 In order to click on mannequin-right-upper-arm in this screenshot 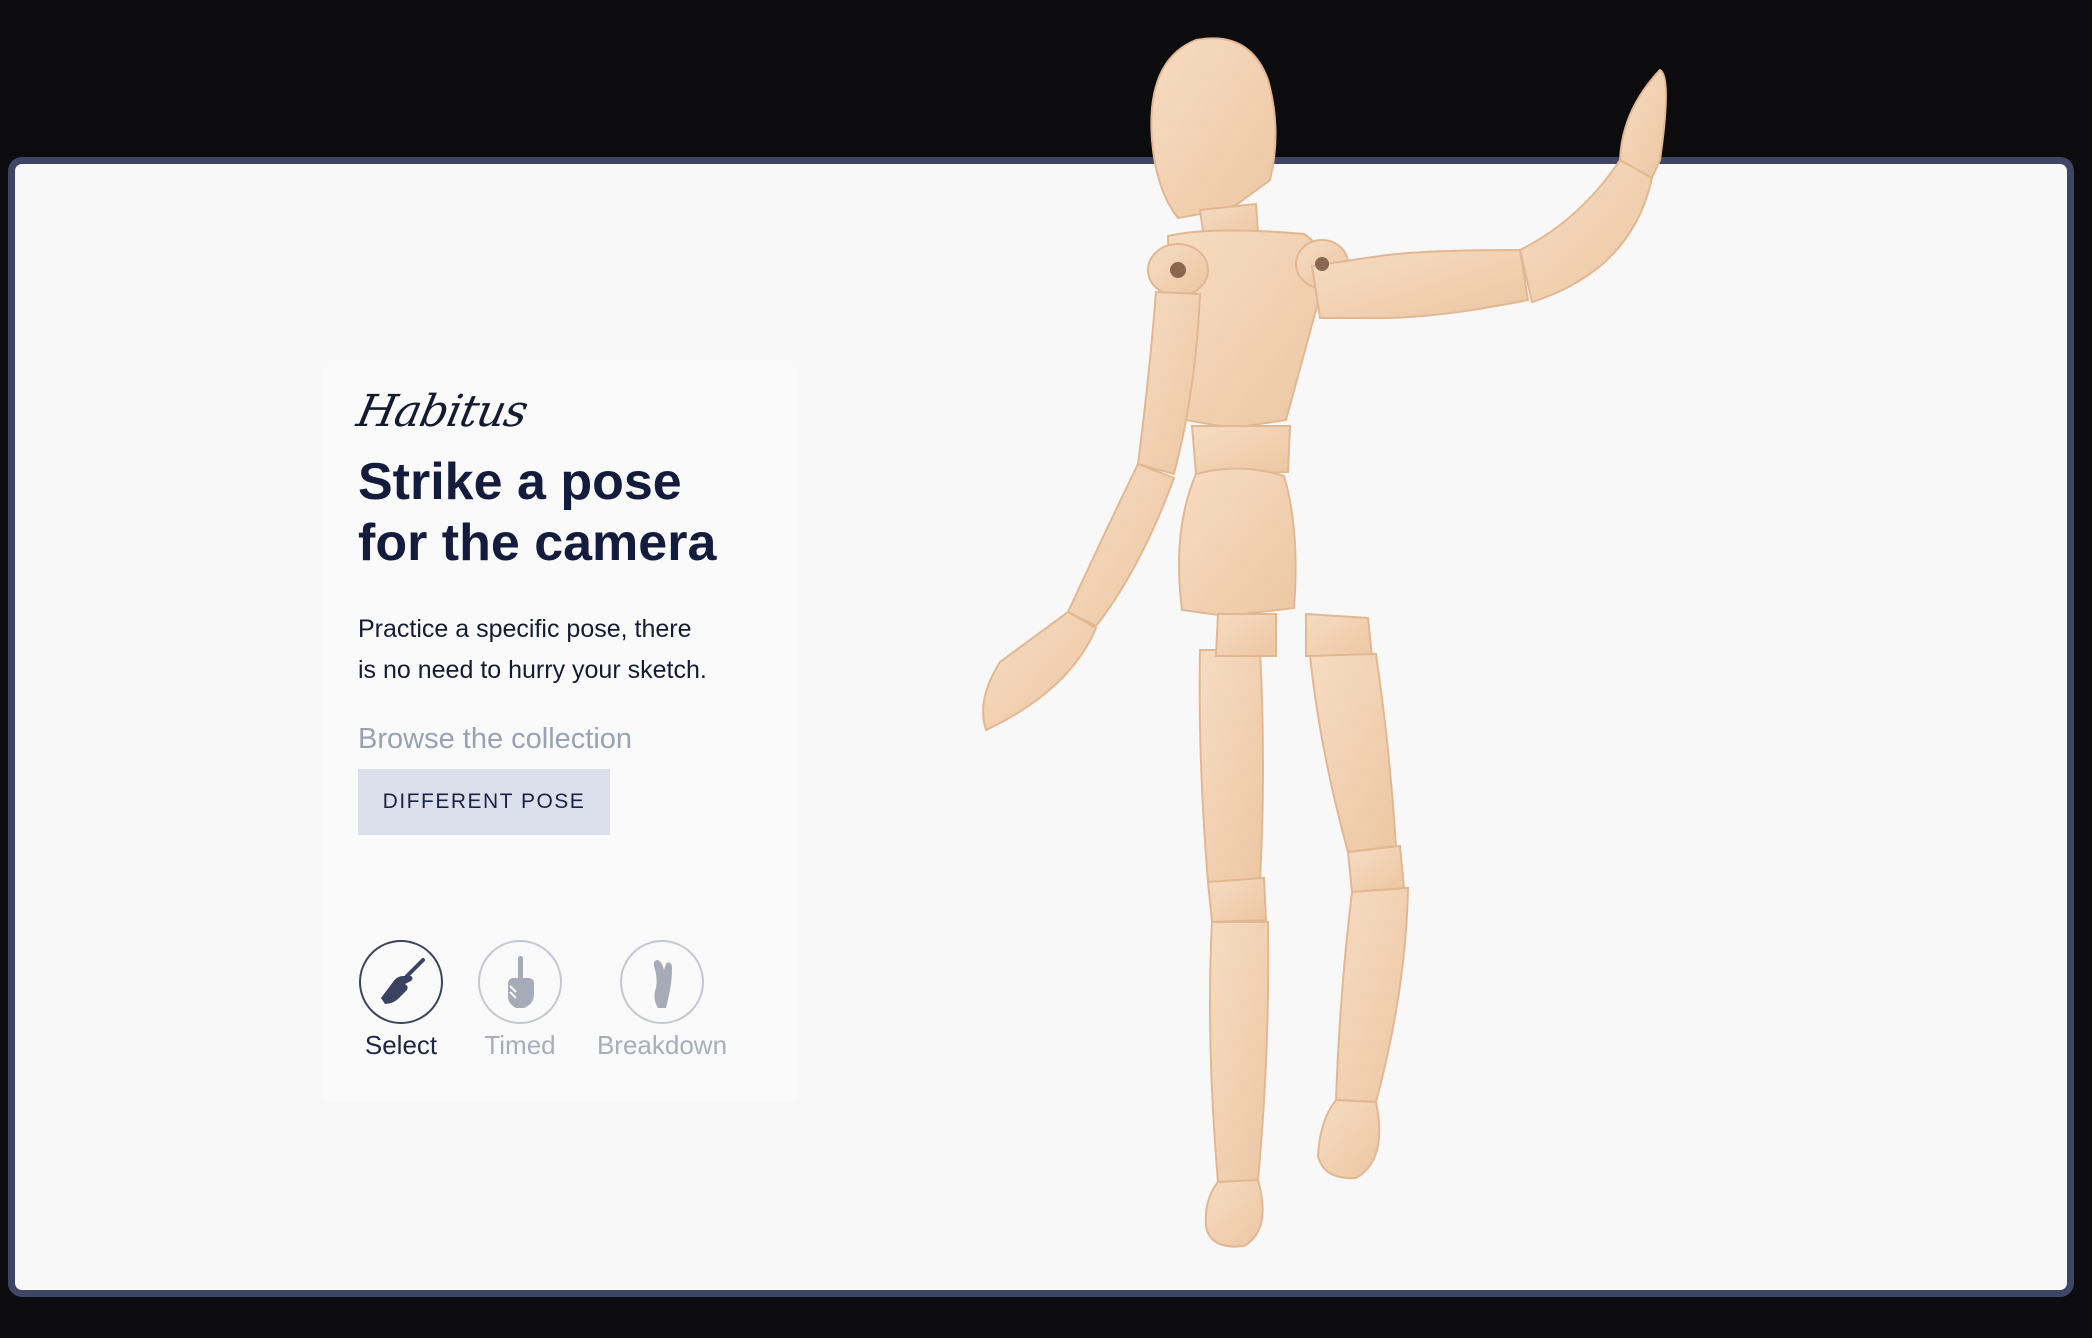, I will do `click(1420, 284)`.